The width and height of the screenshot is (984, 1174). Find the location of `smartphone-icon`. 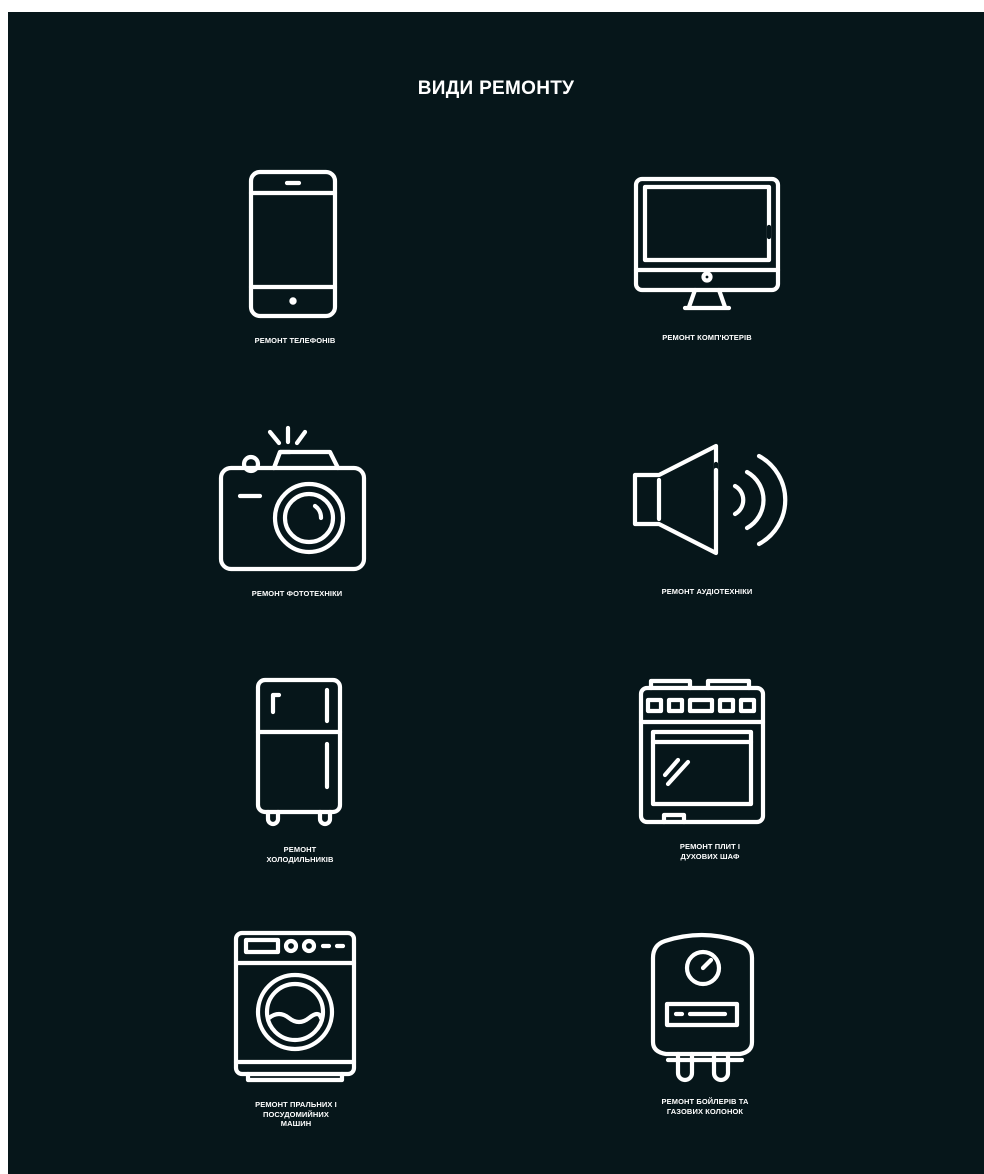

smartphone-icon is located at coordinates (293, 244).